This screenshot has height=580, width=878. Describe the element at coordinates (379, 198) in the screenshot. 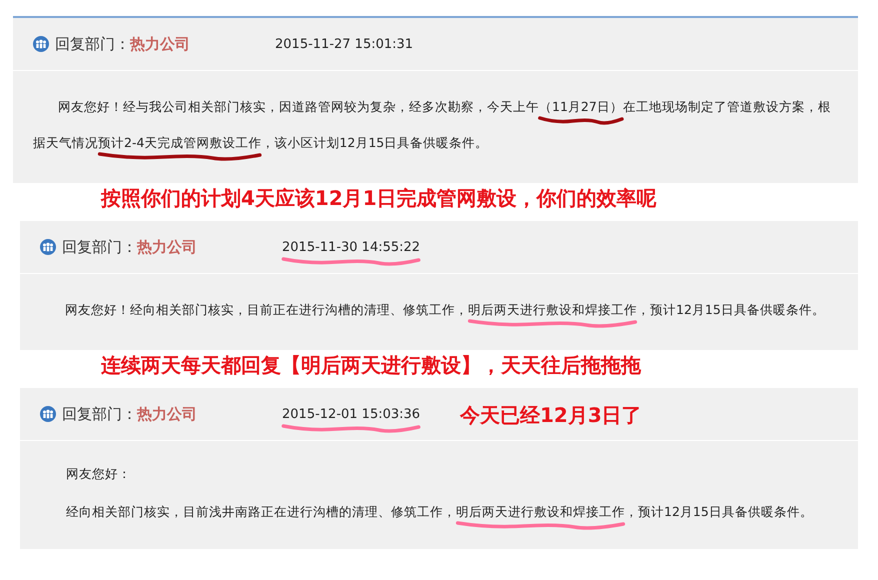

I see `annotation-text: 按照你们的计划4天应该12月1日完成管网敷设，你们的效率呢` at that location.